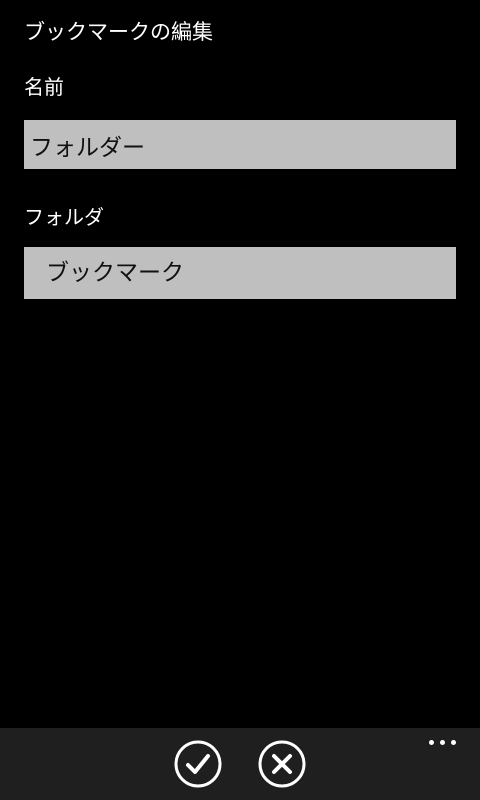 The image size is (480, 800). What do you see at coordinates (240, 273) in the screenshot?
I see `folder-picker: ブックマーク` at bounding box center [240, 273].